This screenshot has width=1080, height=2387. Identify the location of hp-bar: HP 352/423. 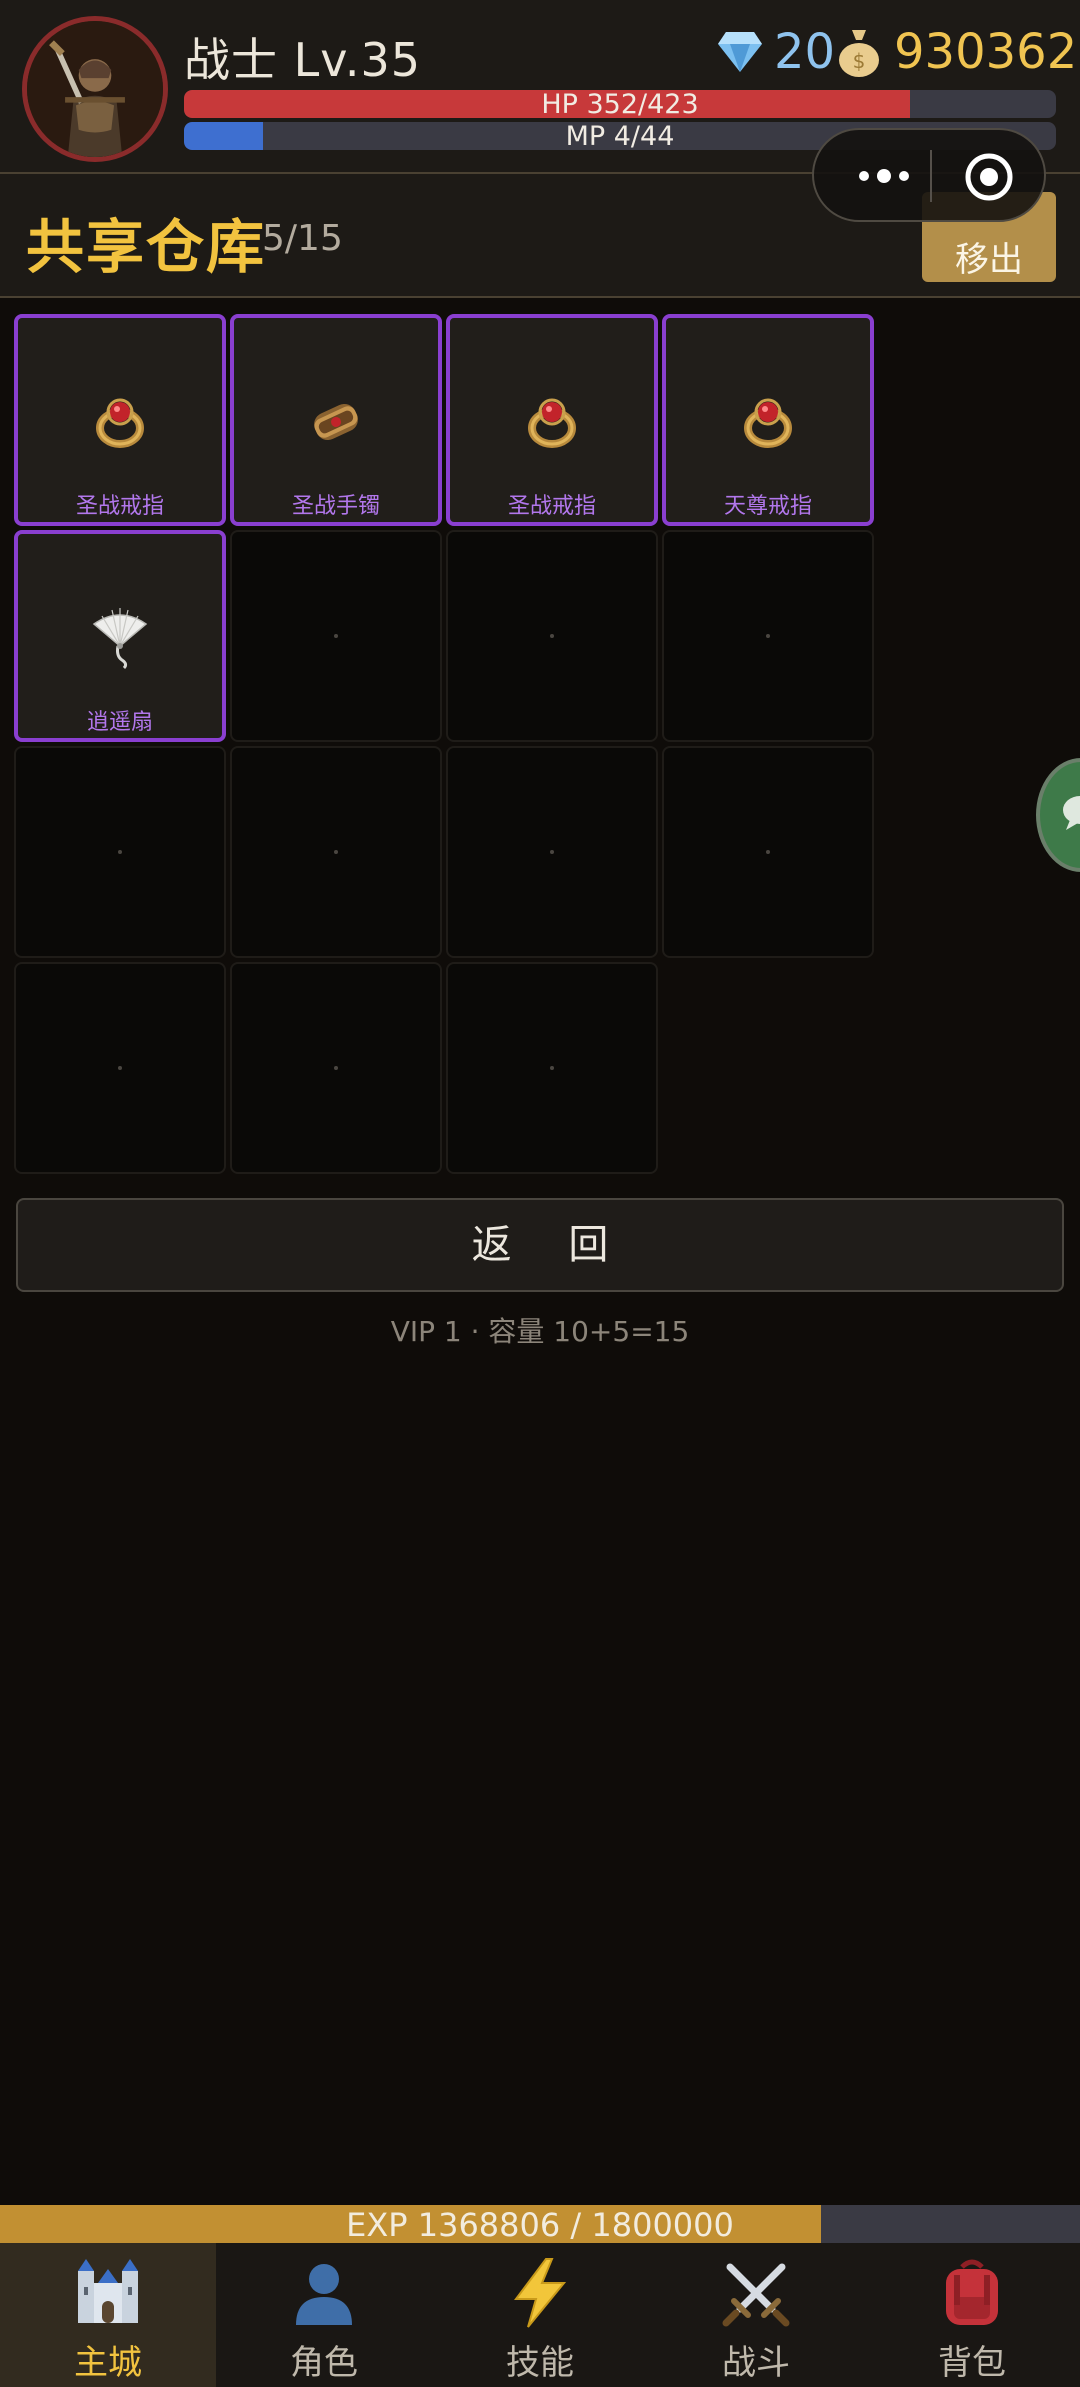
(620, 104).